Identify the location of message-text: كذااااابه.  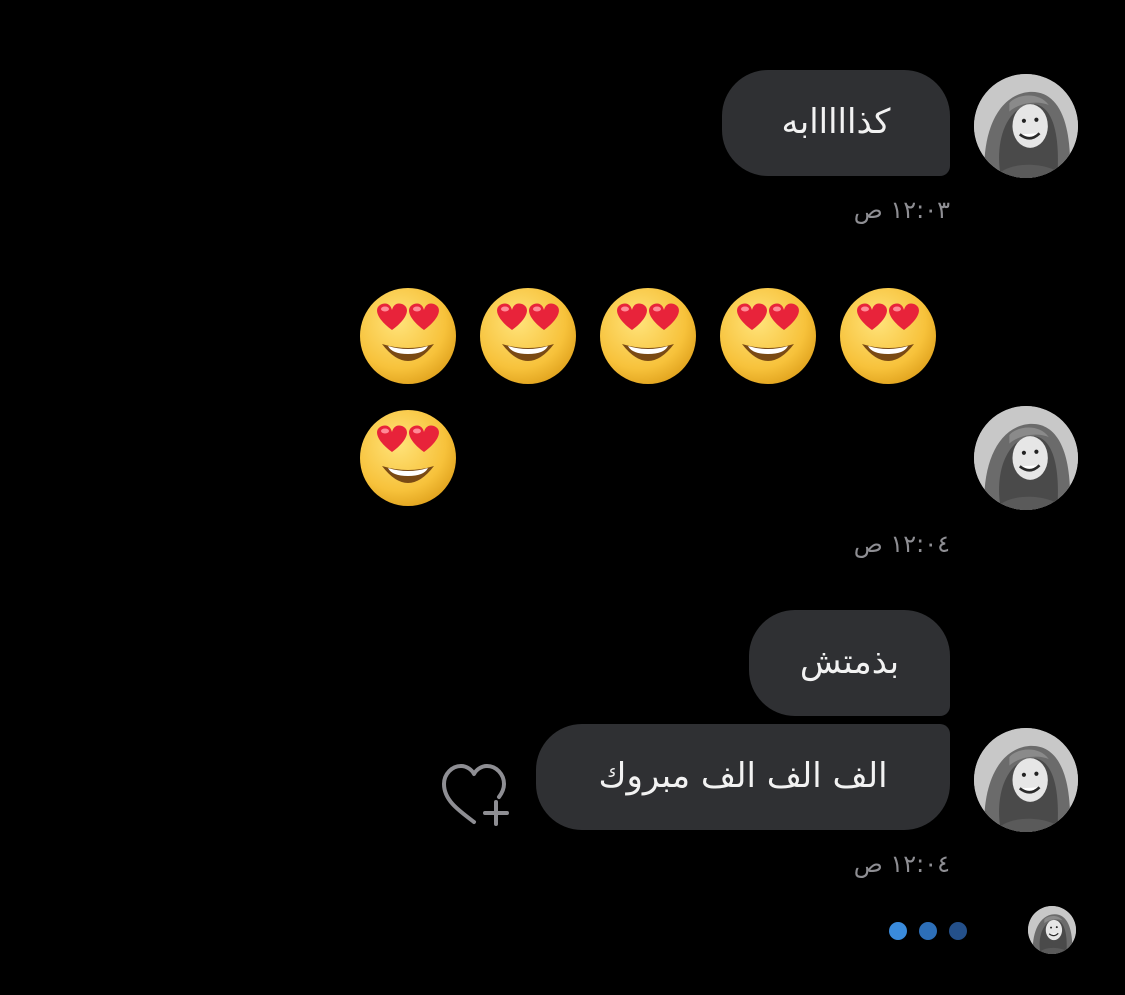
(836, 122).